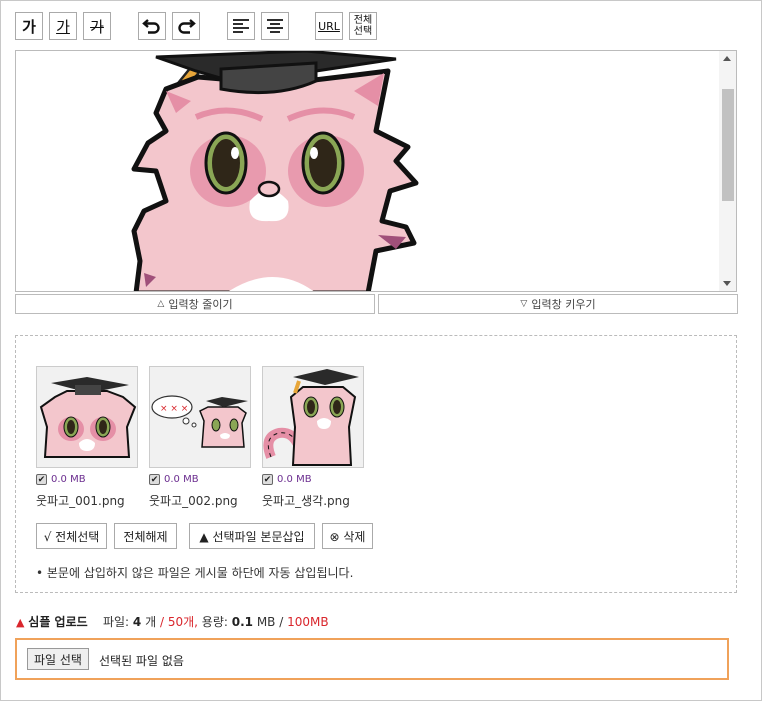 The image size is (762, 701). I want to click on bold-button: 가, so click(29, 26).